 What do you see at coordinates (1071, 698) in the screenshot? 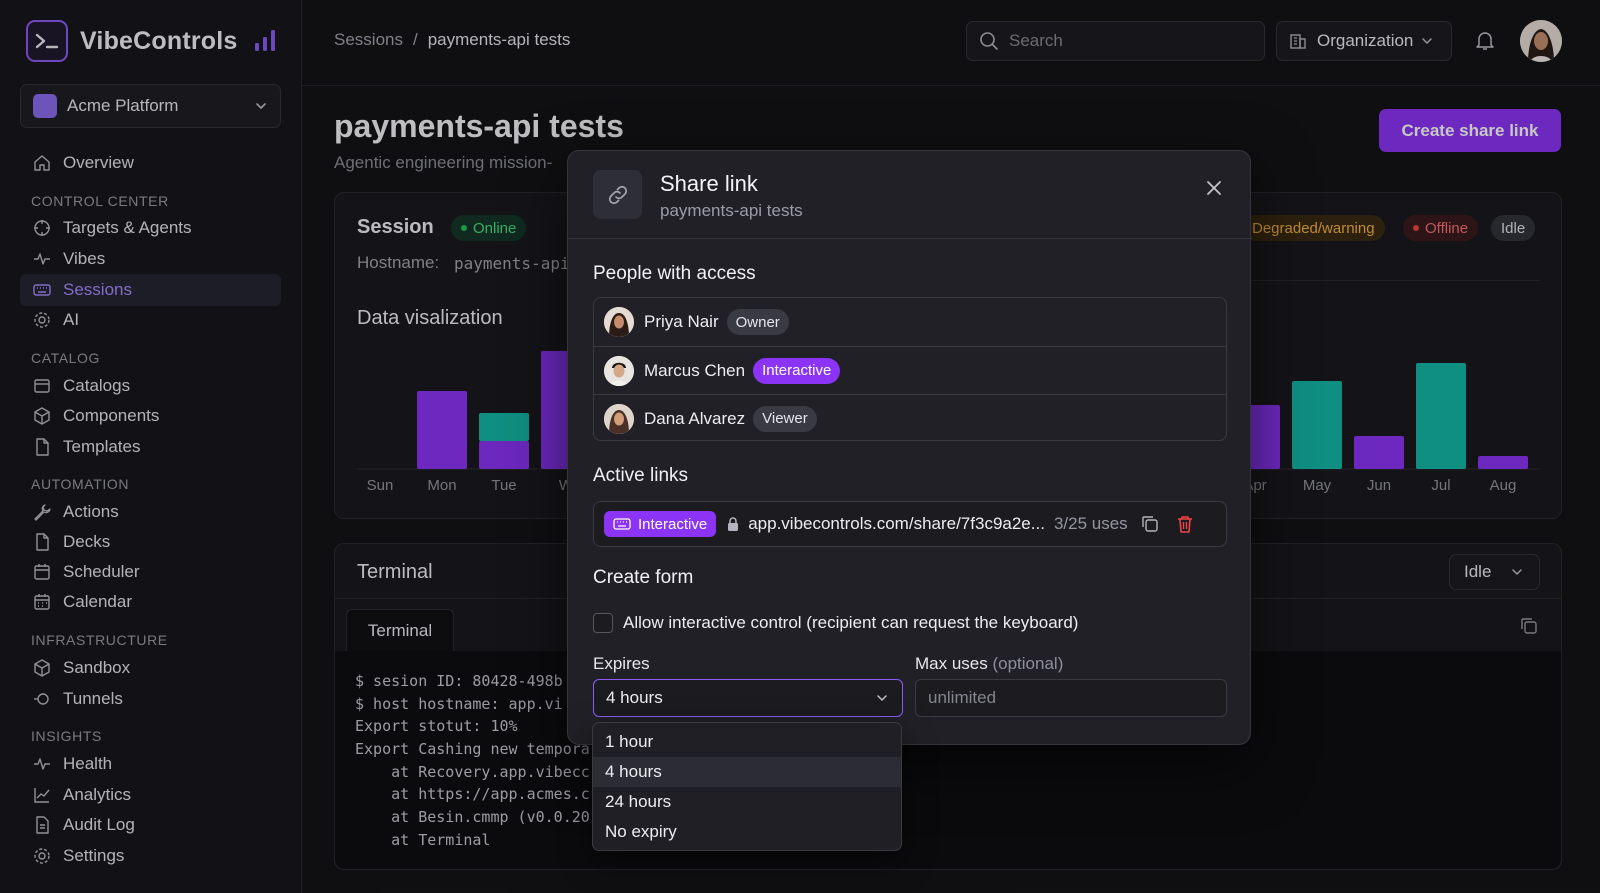
I see `max-uses-input: unlimited` at bounding box center [1071, 698].